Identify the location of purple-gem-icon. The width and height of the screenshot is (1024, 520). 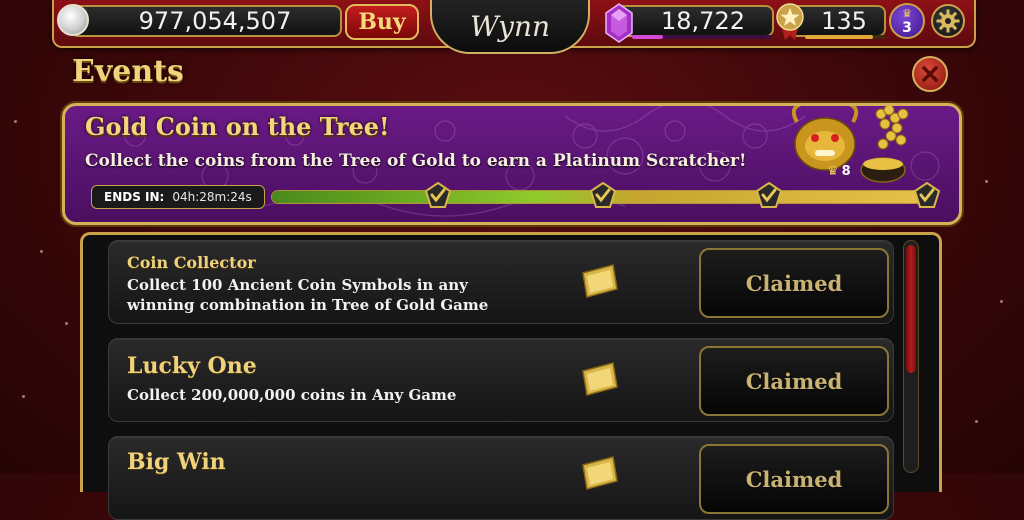
(619, 23).